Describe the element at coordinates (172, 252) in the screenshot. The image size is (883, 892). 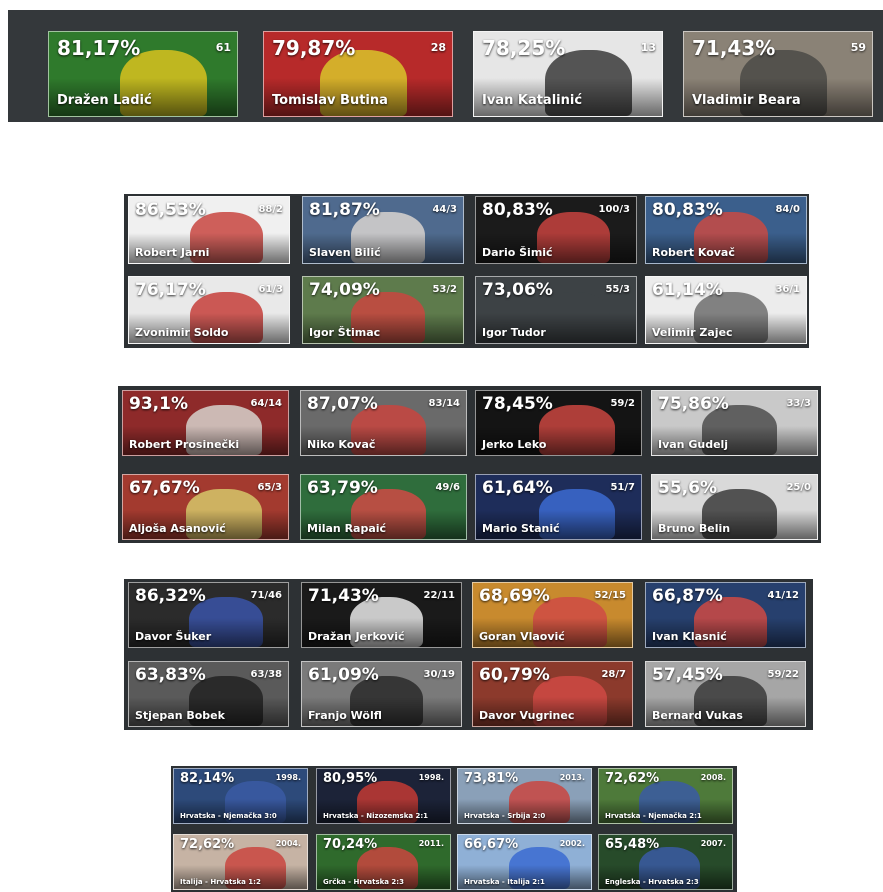
I see `card-name: Robert Jarni` at that location.